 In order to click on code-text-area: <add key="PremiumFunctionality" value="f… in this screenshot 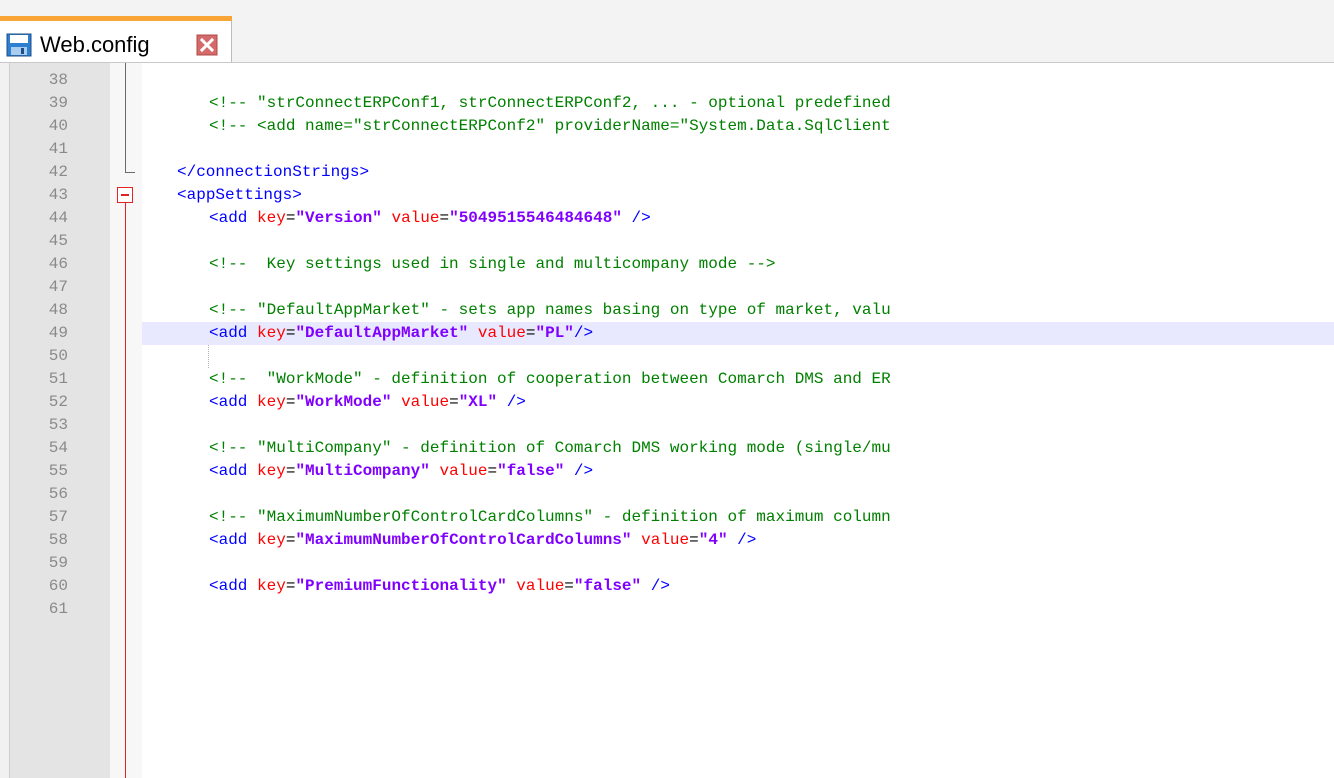, I will do `click(738, 586)`.